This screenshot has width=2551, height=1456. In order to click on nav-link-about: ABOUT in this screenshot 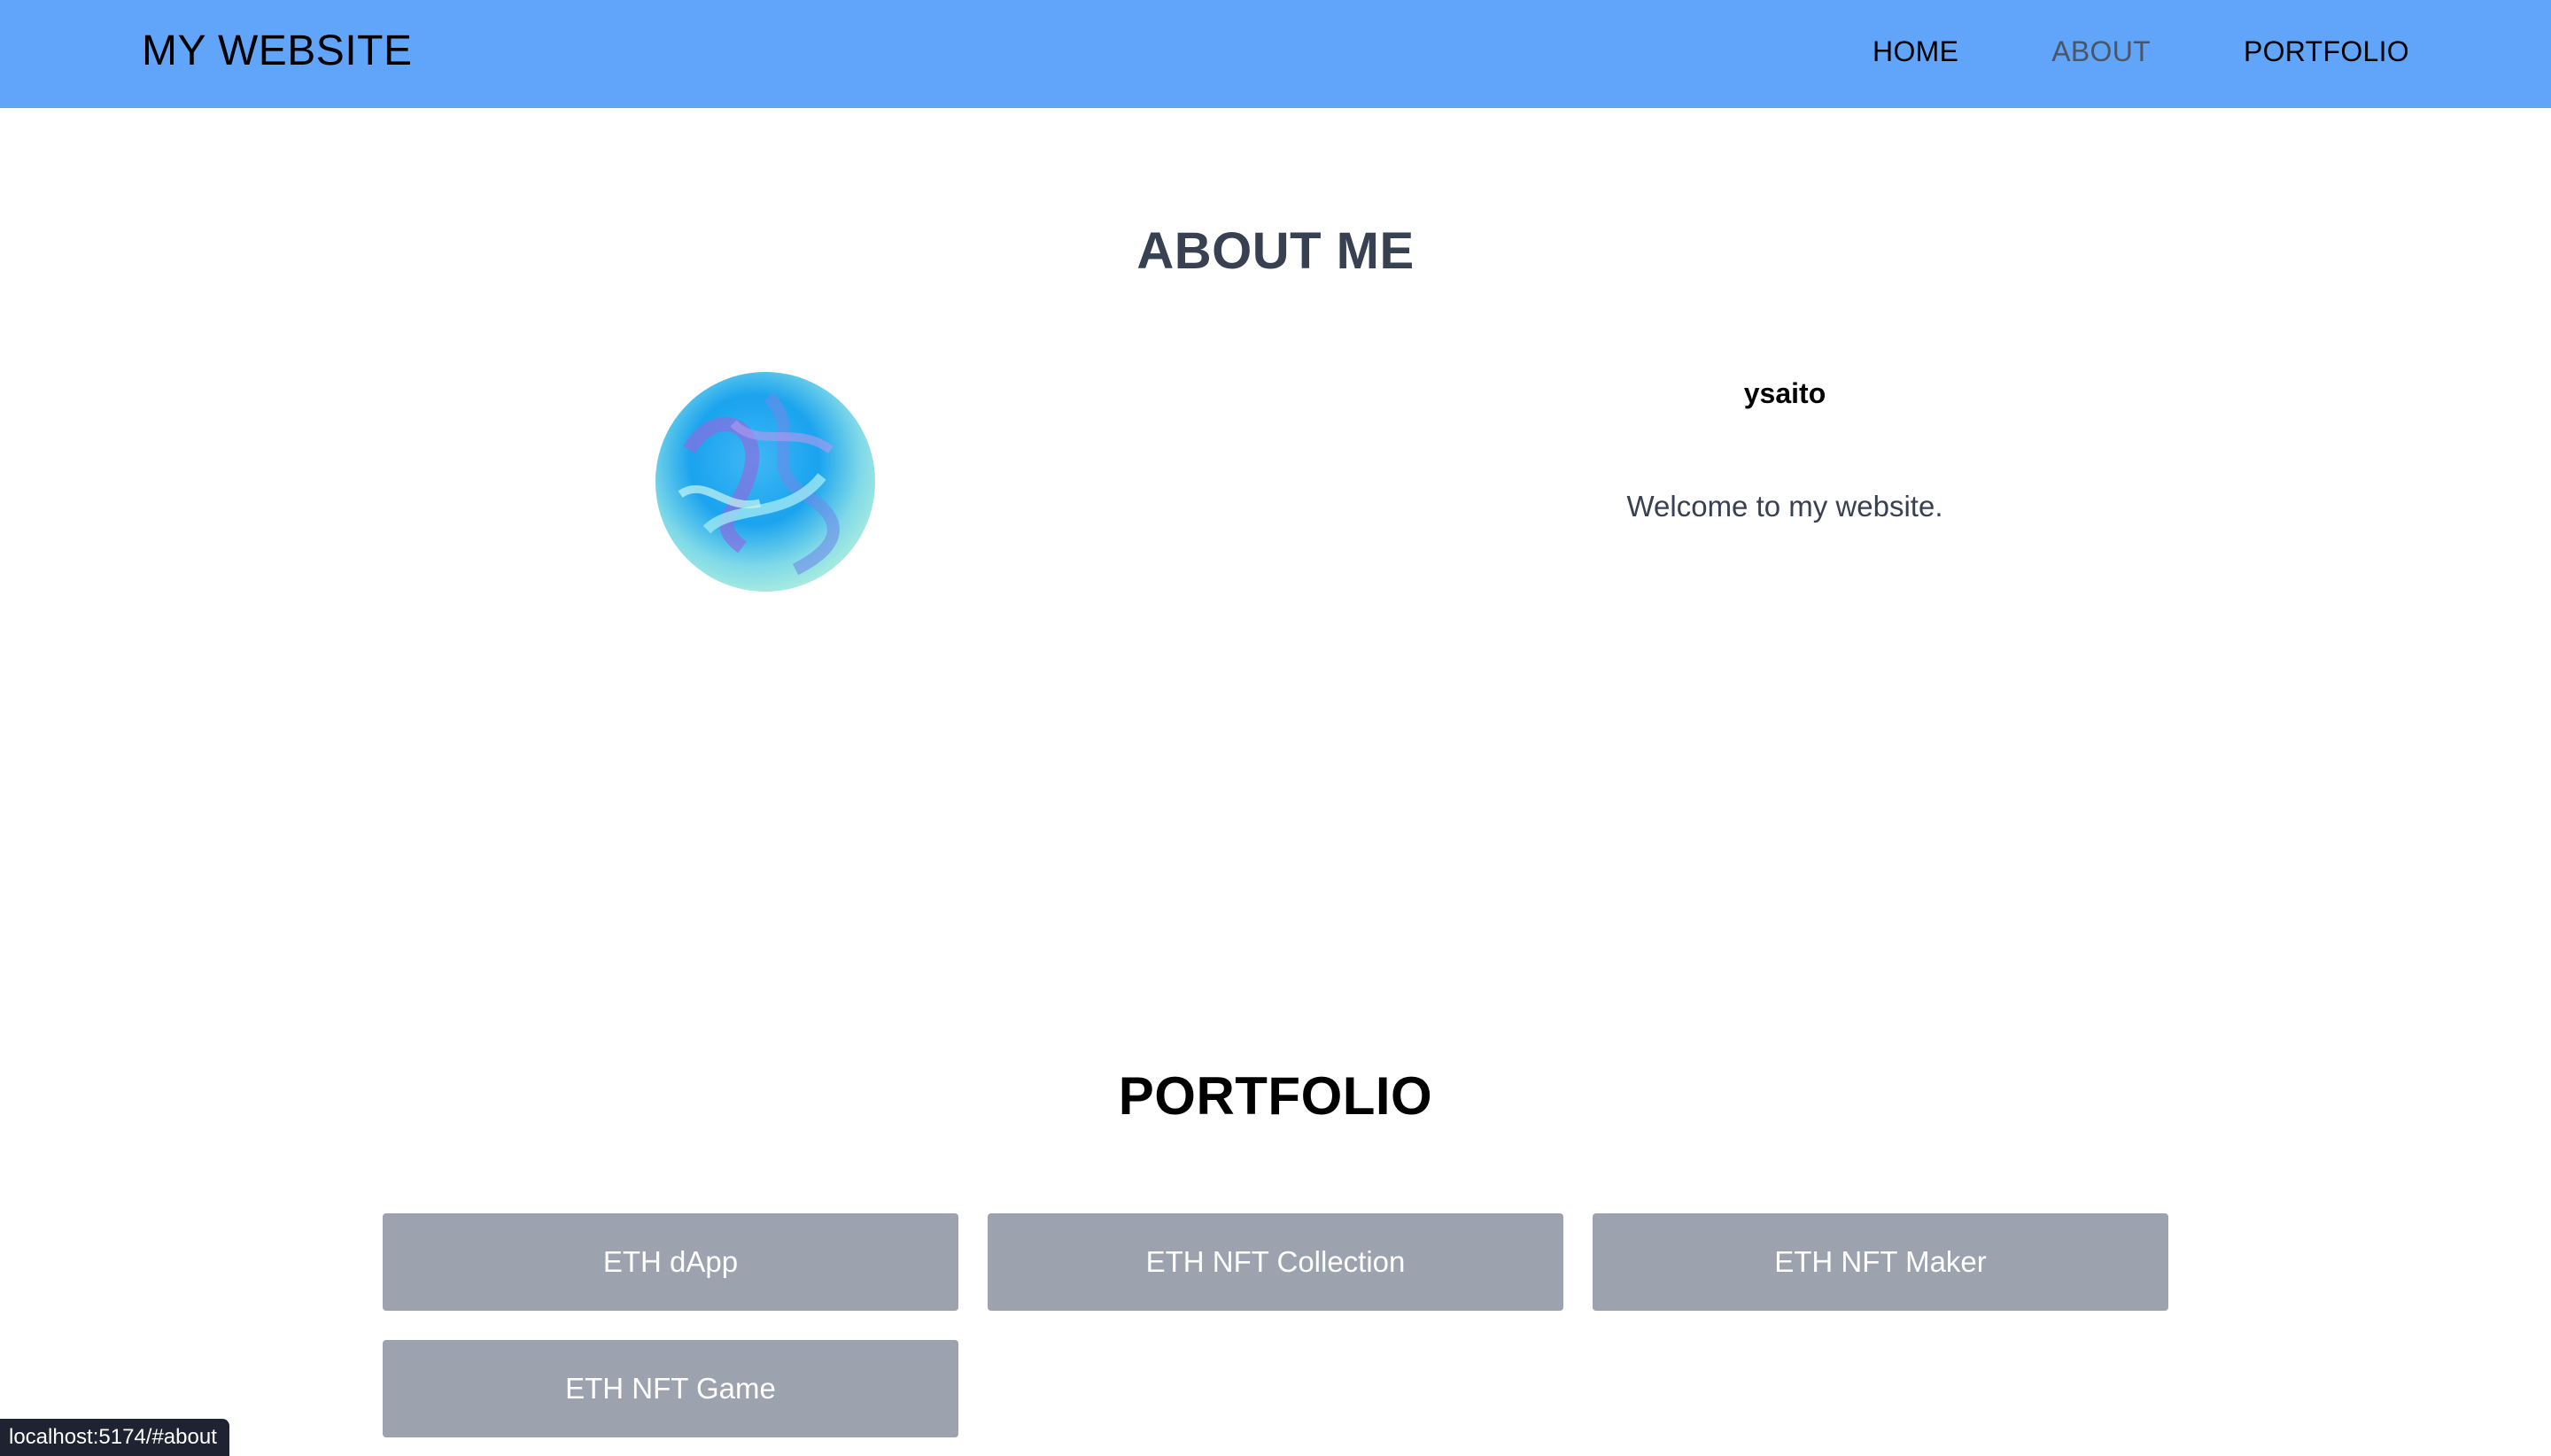, I will do `click(2101, 52)`.